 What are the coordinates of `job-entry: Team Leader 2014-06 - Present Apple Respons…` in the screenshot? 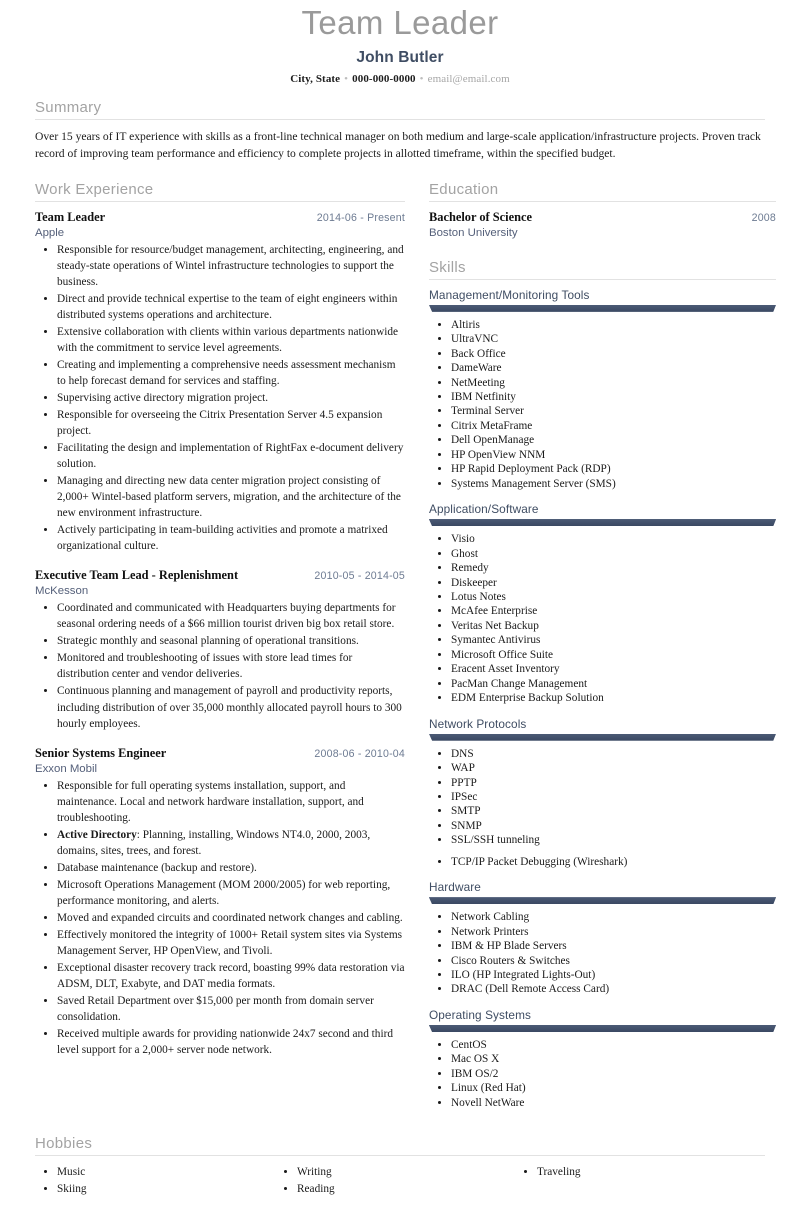 It's located at (220, 382).